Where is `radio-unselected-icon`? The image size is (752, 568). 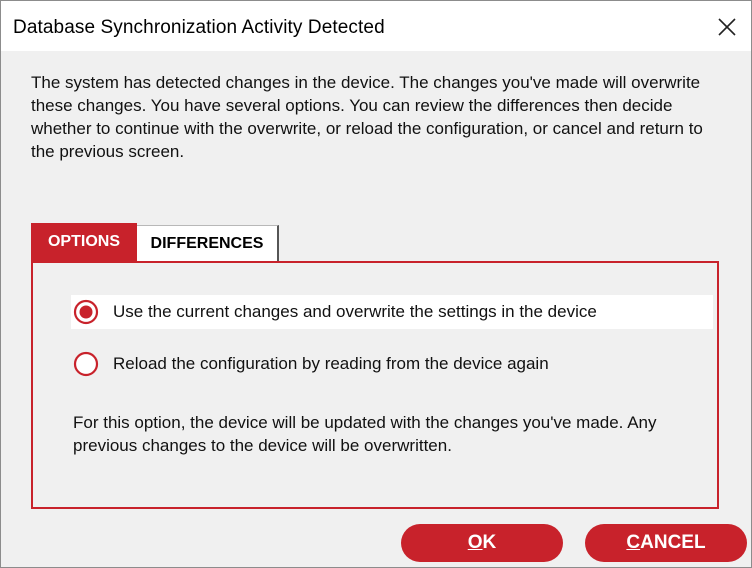
radio-unselected-icon is located at coordinates (86, 364).